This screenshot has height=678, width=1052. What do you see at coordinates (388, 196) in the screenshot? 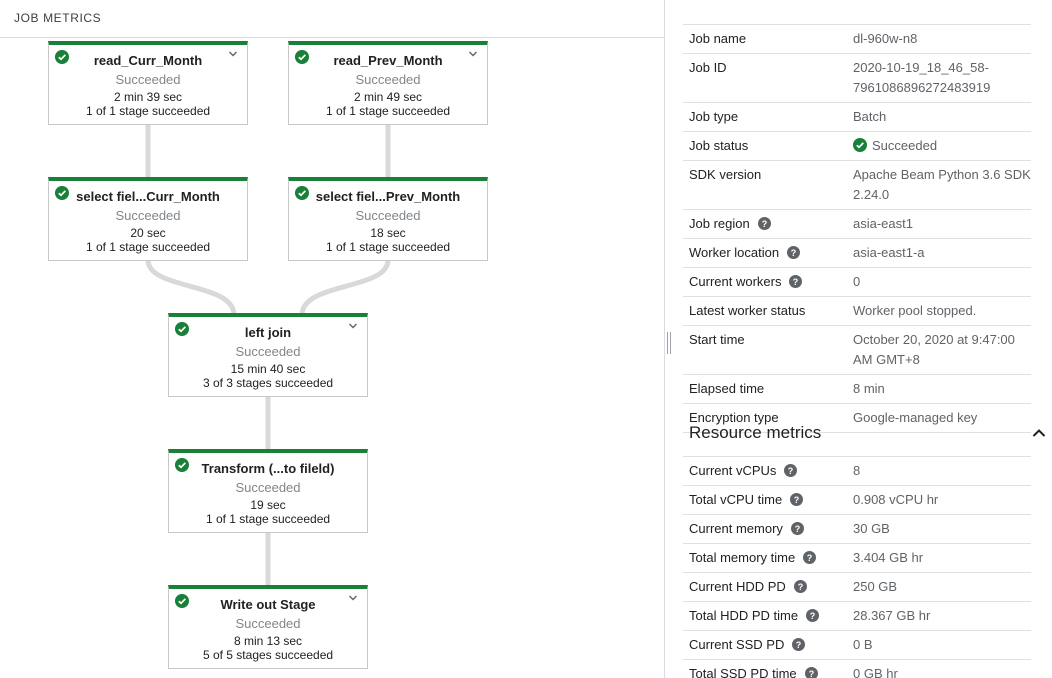
I see `node-title: select fiel...Prev_Month` at bounding box center [388, 196].